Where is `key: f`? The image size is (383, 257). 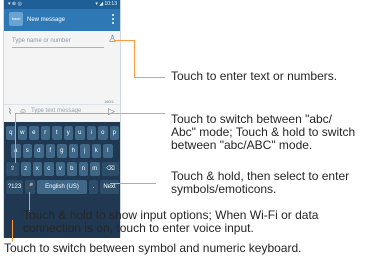
key: f is located at coordinates (50, 151).